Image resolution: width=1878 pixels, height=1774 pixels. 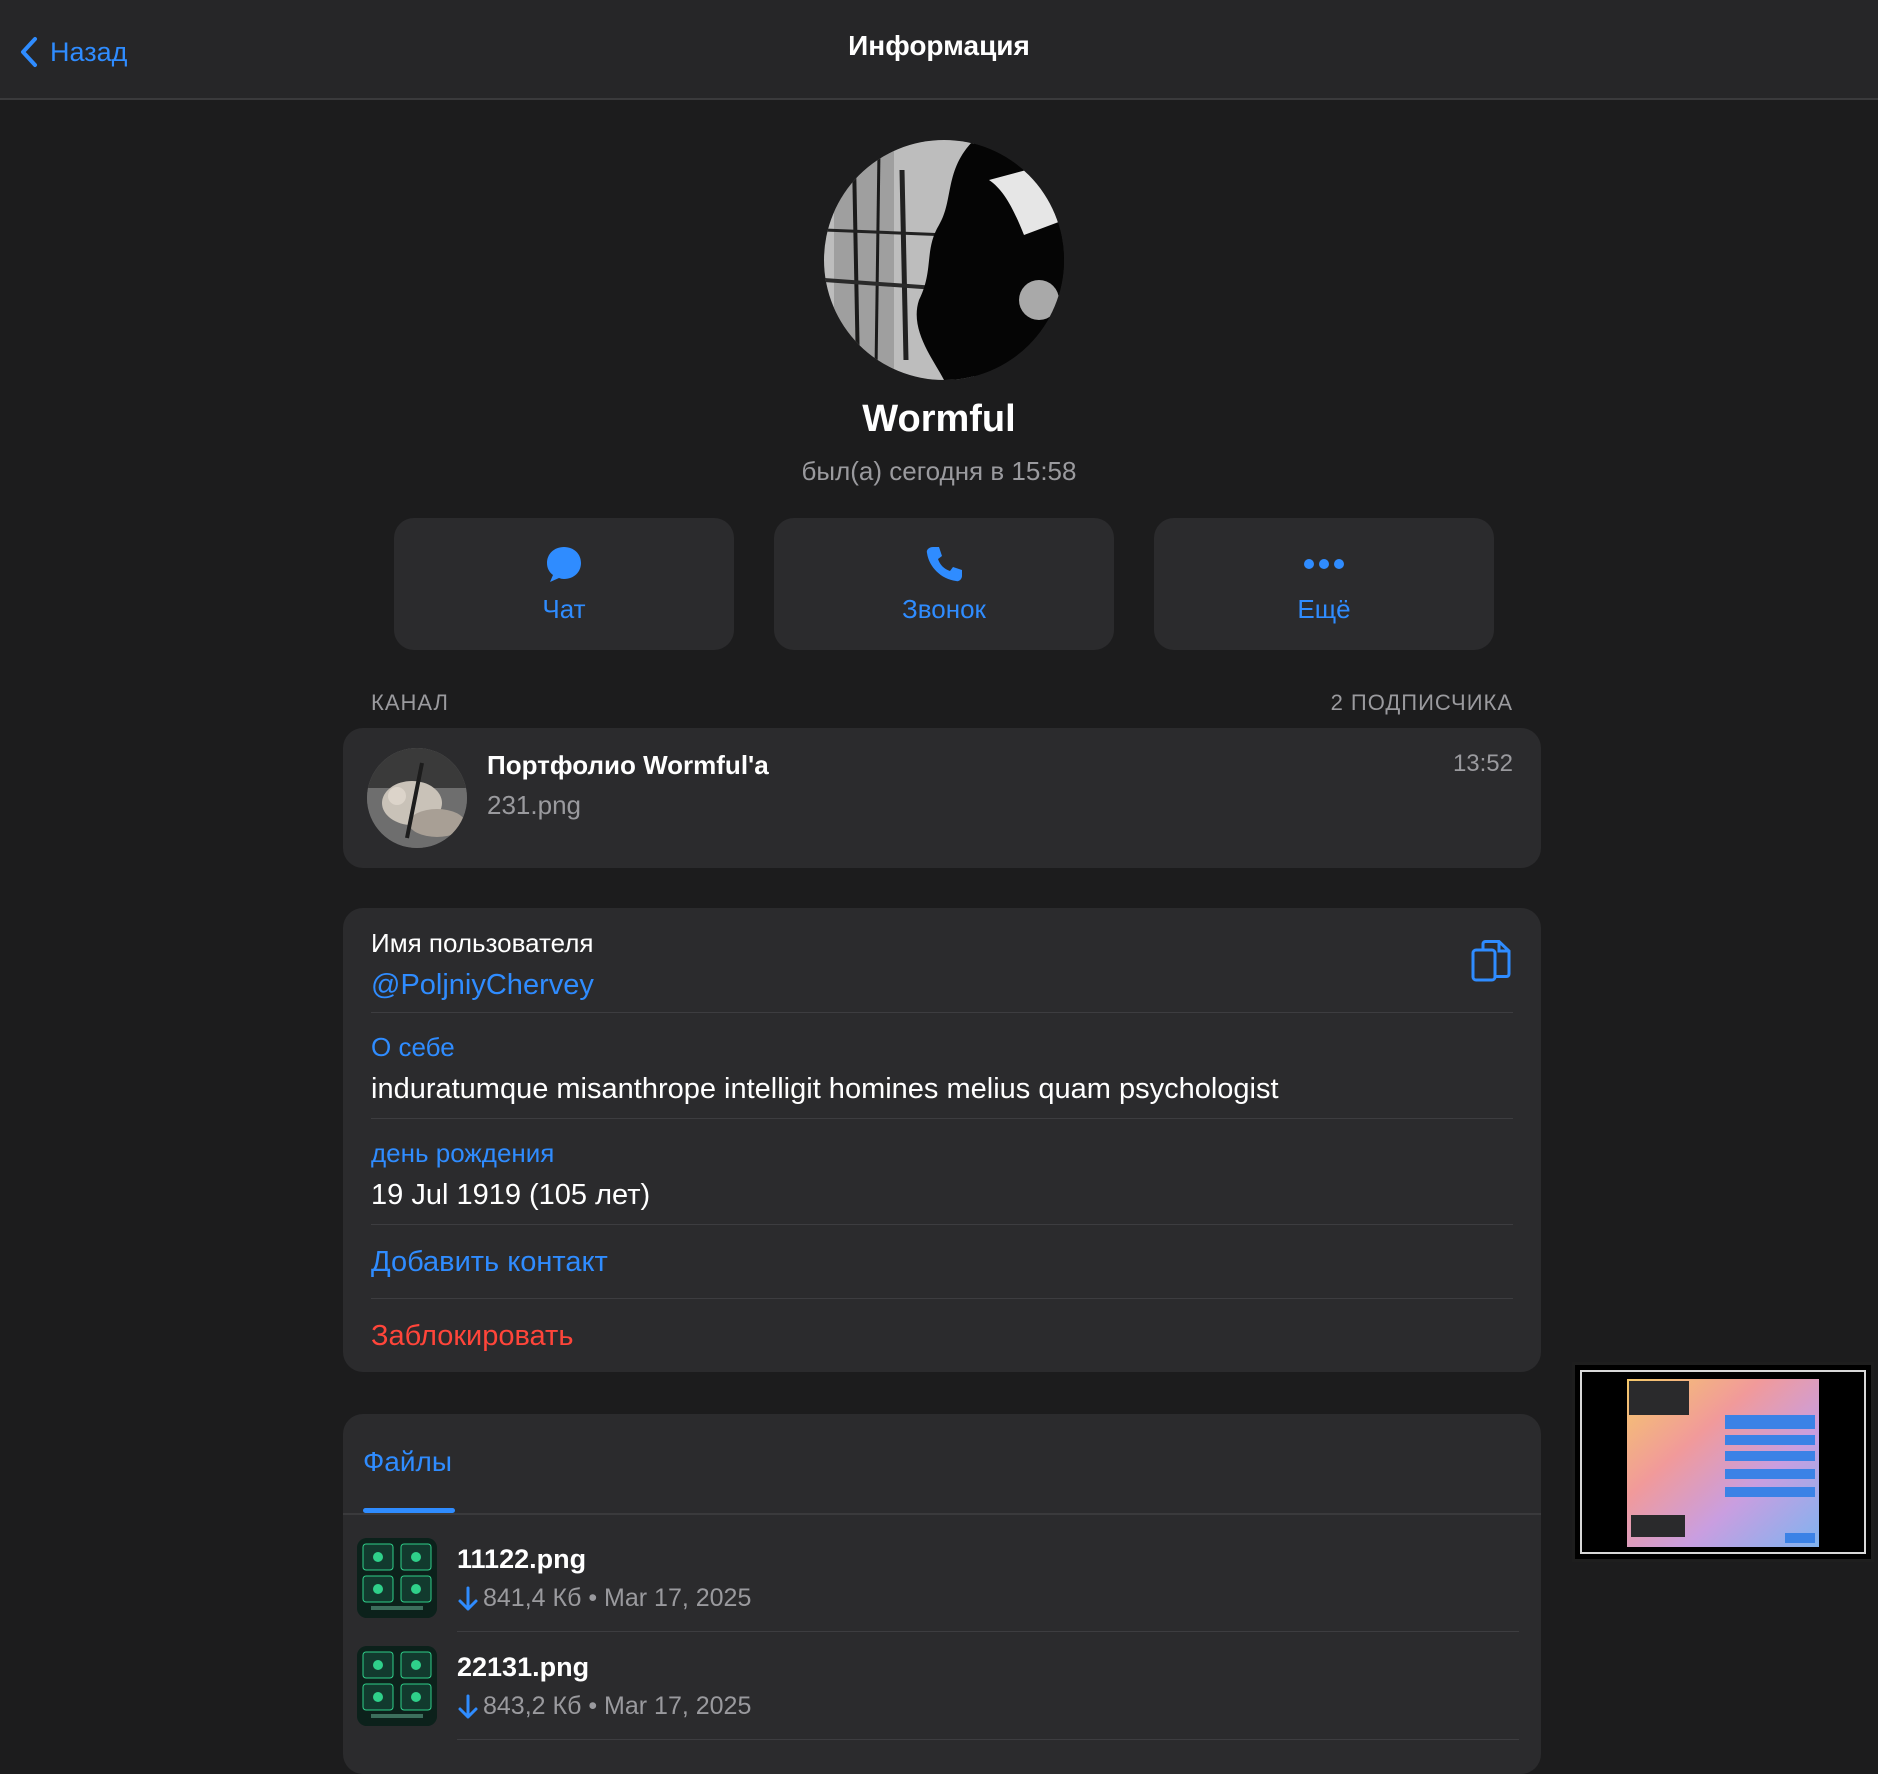 What do you see at coordinates (413, 1047) in the screenshot?
I see `about-label: О себе` at bounding box center [413, 1047].